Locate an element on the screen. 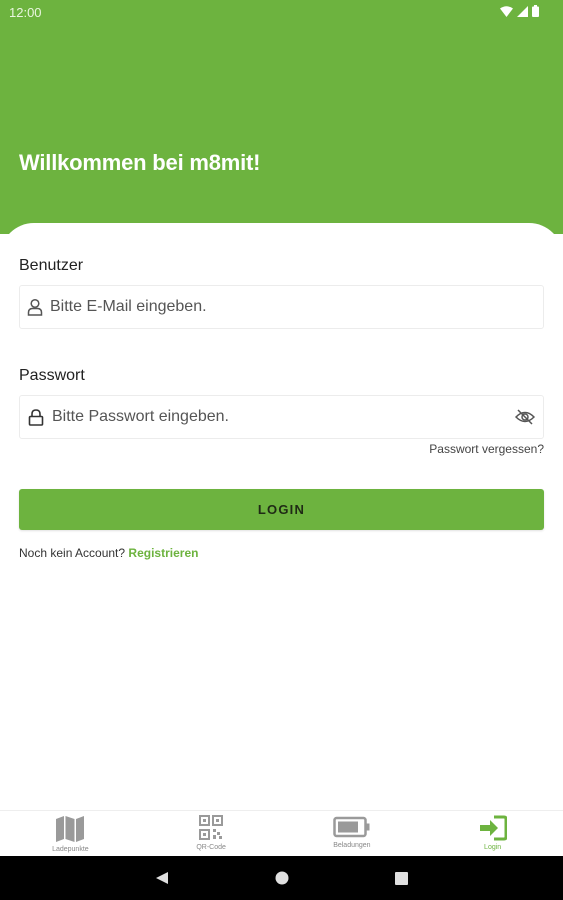 The image size is (563, 900). home-icon is located at coordinates (282, 878).